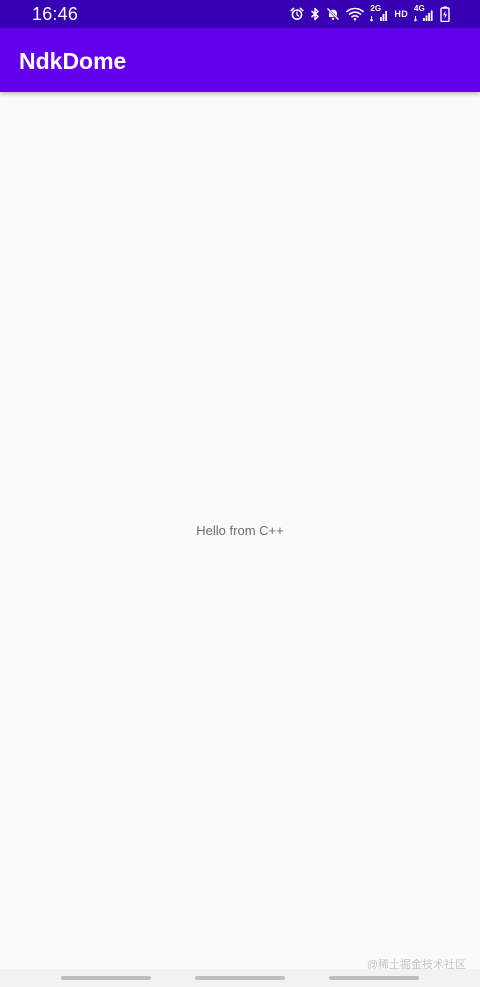 The height and width of the screenshot is (987, 480). I want to click on back-button, so click(374, 978).